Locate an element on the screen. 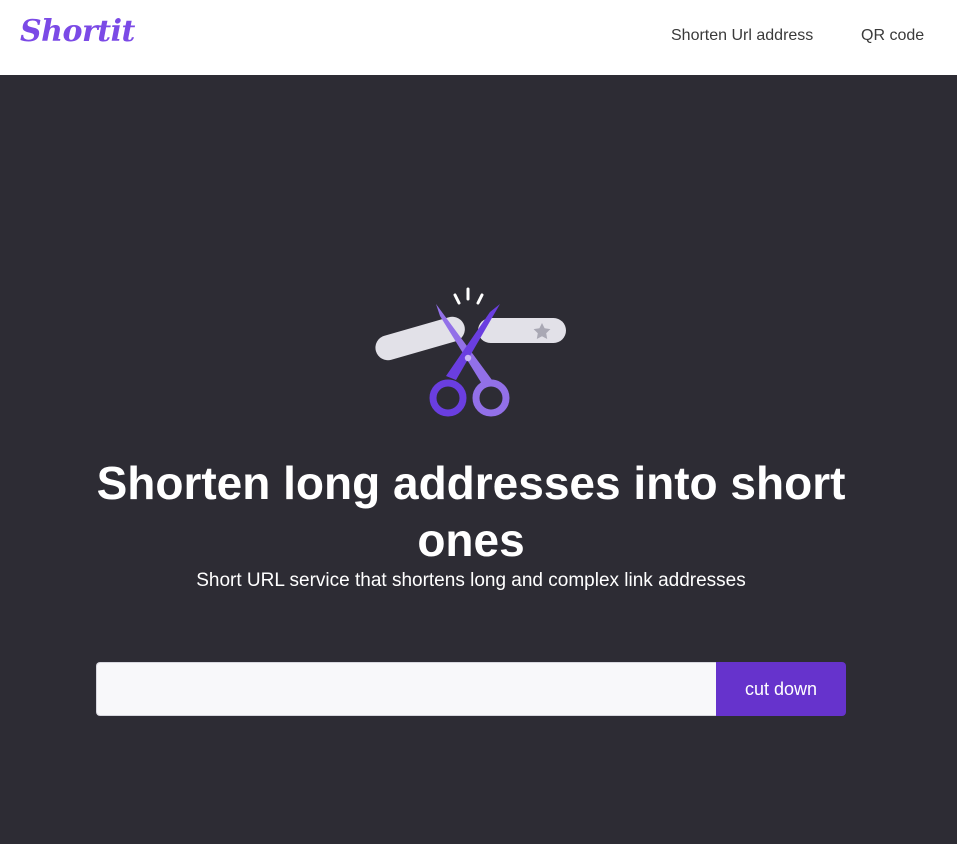 This screenshot has height=844, width=957. link-strip-left is located at coordinates (420, 338).